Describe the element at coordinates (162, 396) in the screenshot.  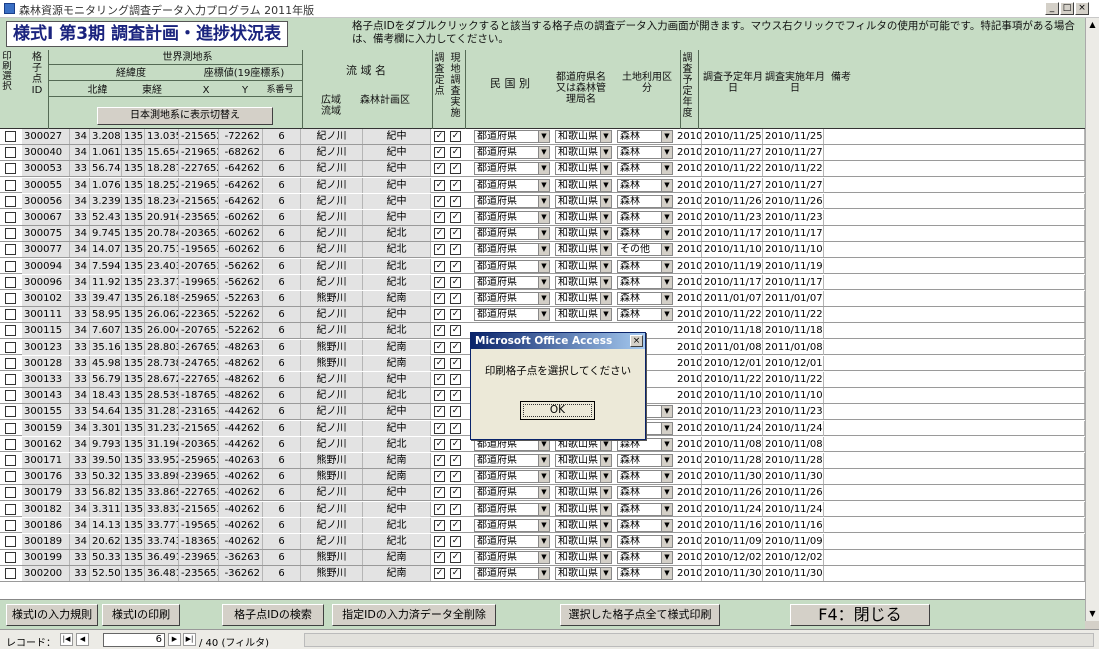
I see `cell-lon-min: 28.539` at that location.